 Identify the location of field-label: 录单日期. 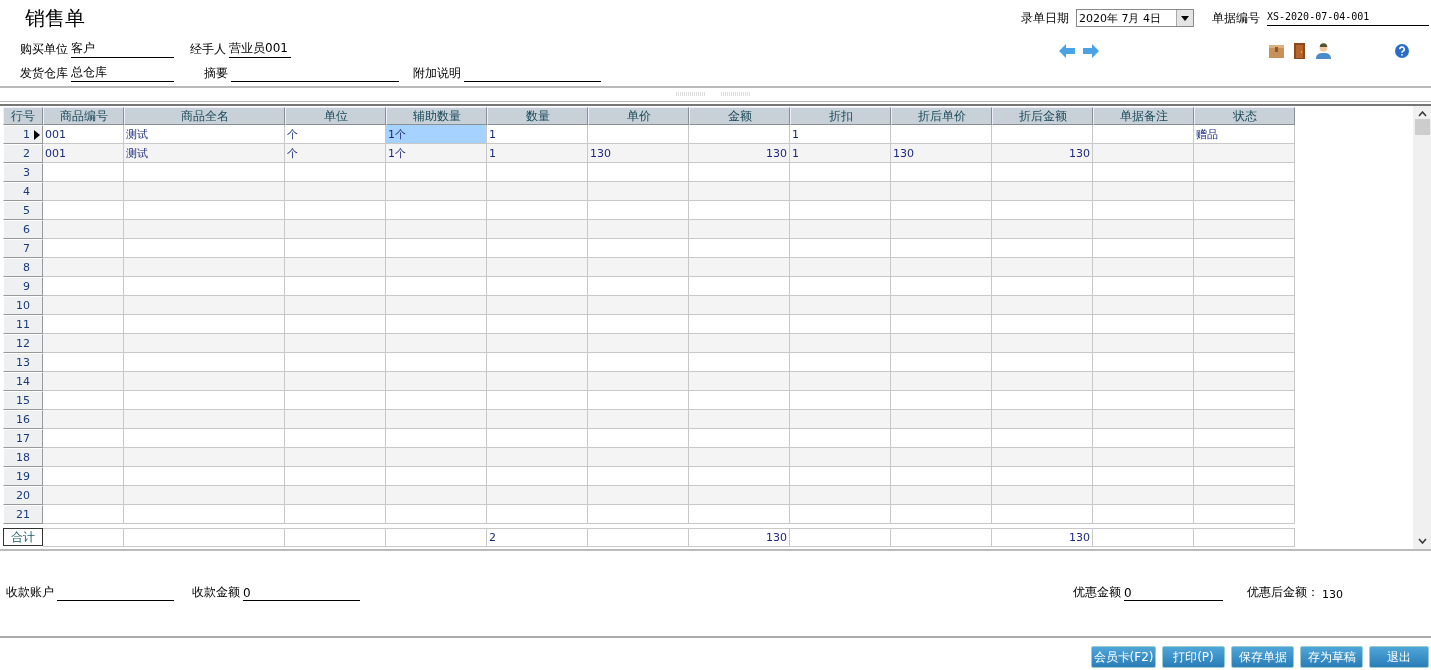
(1045, 18).